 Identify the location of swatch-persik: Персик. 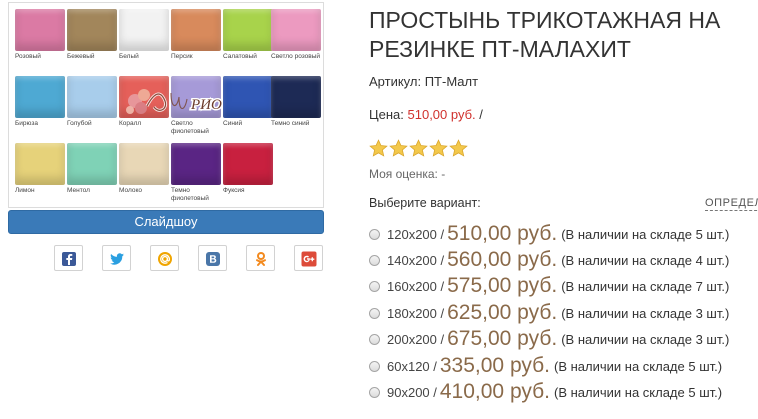
(196, 35).